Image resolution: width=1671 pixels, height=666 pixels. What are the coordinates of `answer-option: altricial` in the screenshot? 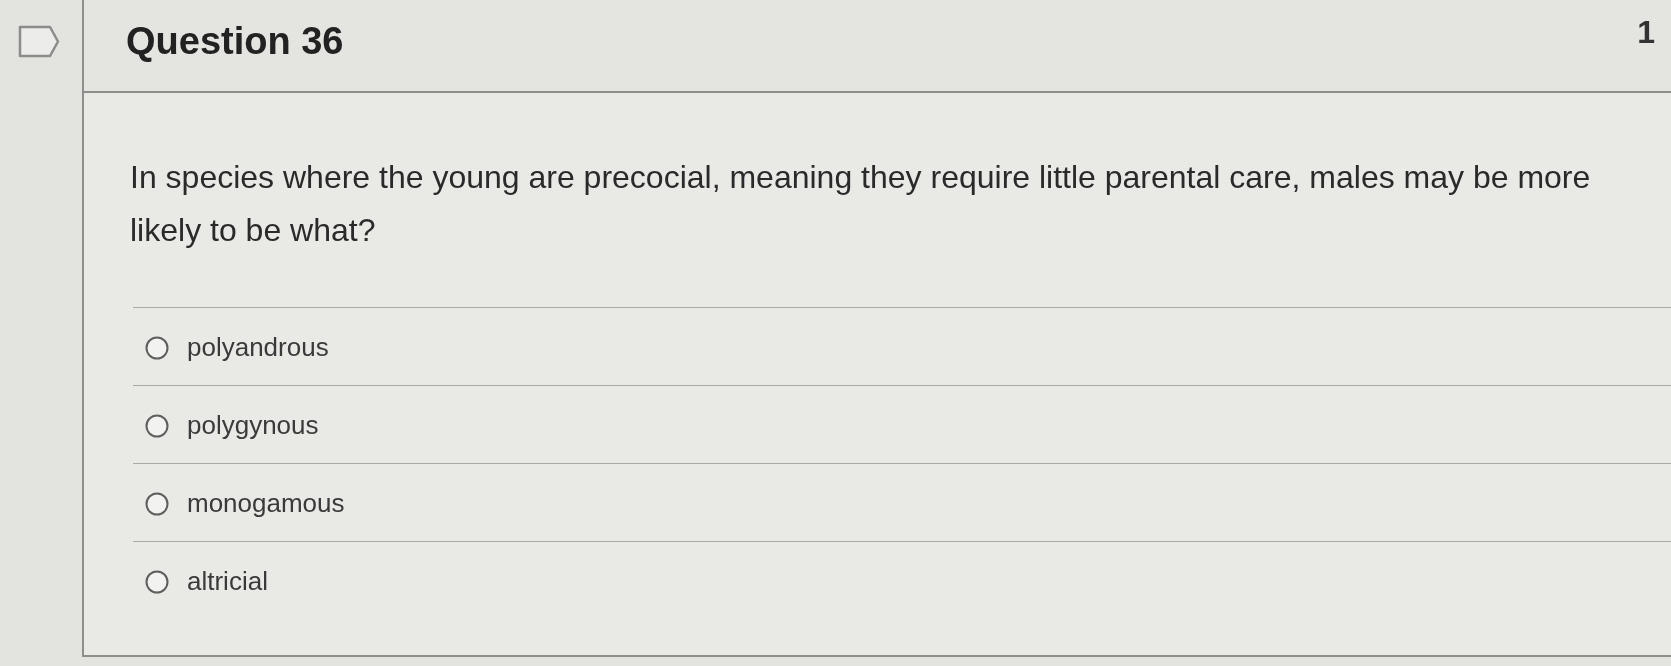 It's located at (902, 580).